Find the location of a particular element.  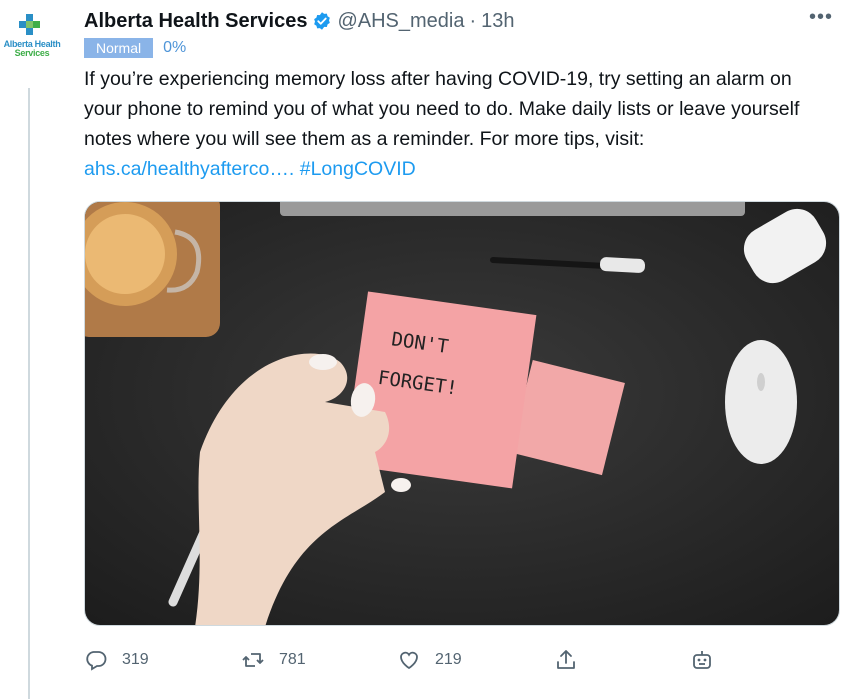

action-bar: 319 781 219 is located at coordinates (424, 664).